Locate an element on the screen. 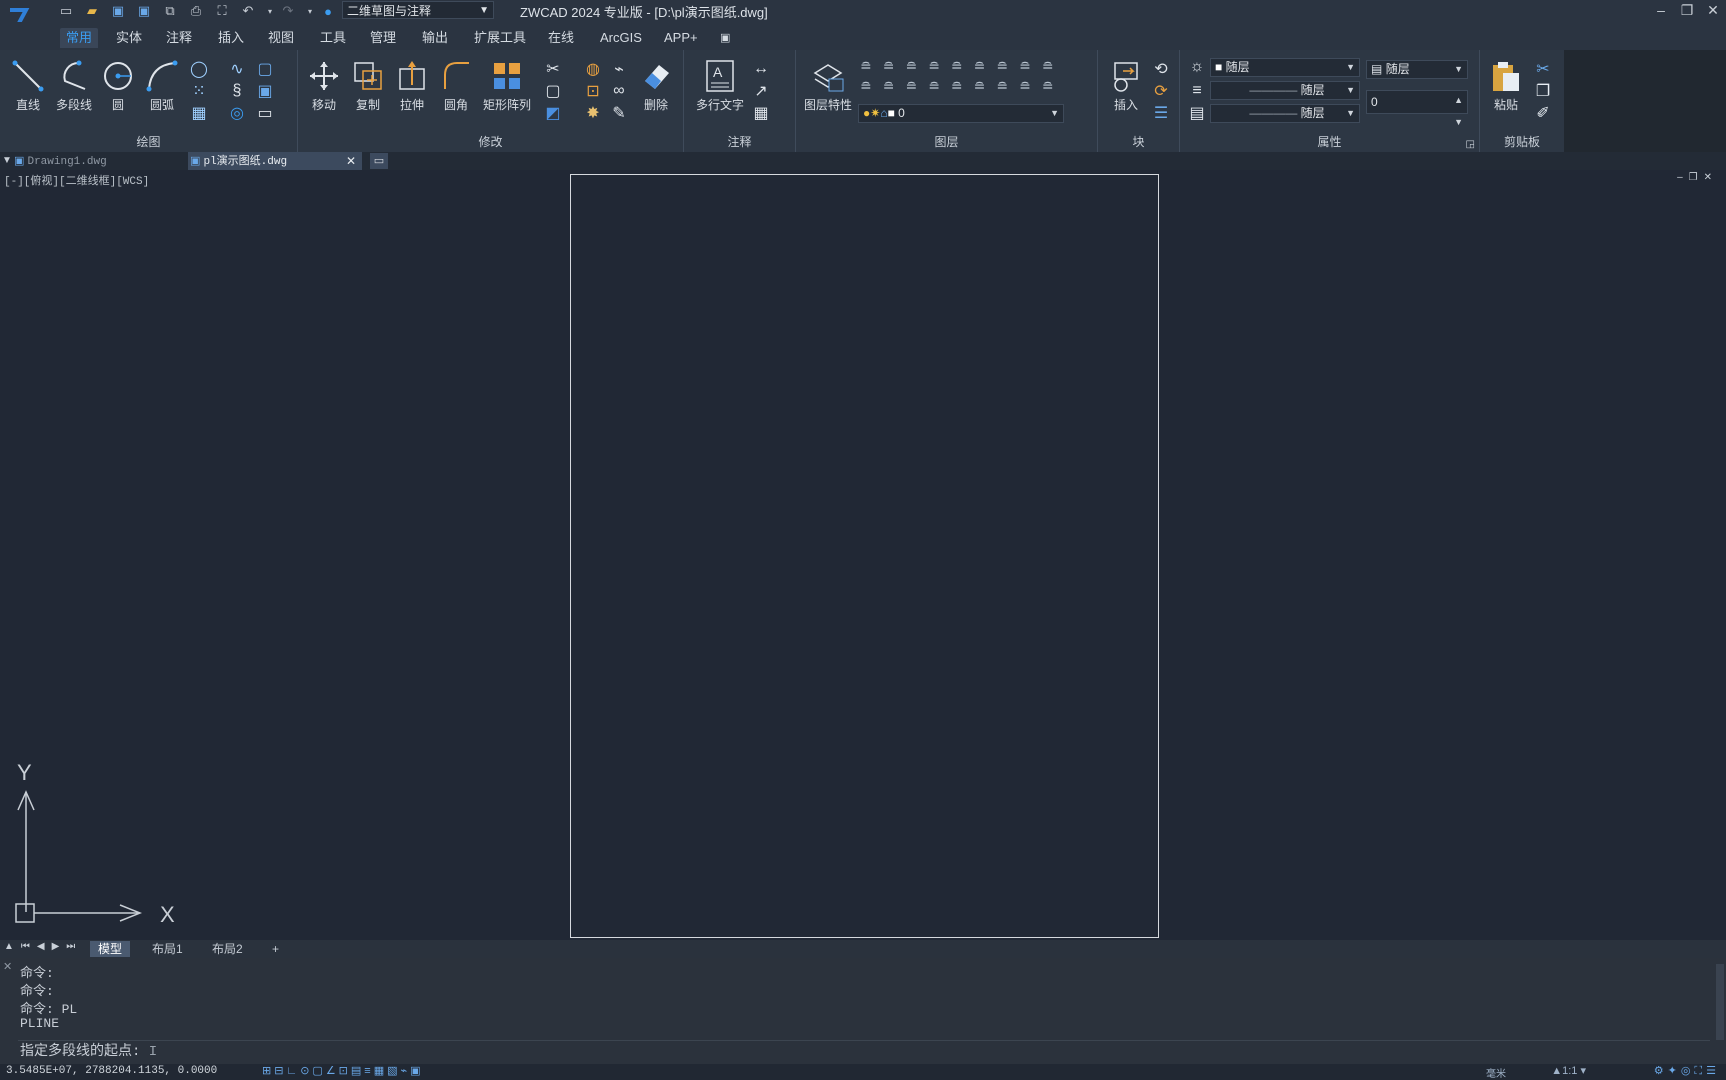  tab-layout2: 布局2 is located at coordinates (227, 949).